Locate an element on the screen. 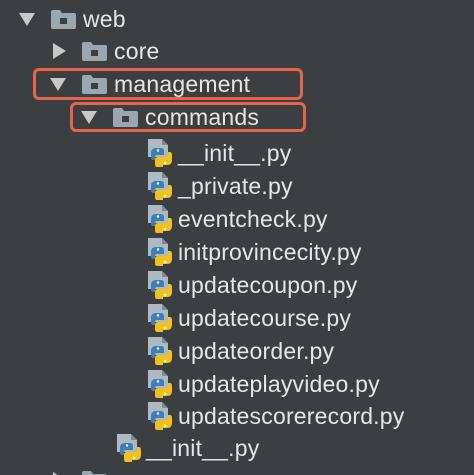  file-label: initprovincecity.py is located at coordinates (270, 252).